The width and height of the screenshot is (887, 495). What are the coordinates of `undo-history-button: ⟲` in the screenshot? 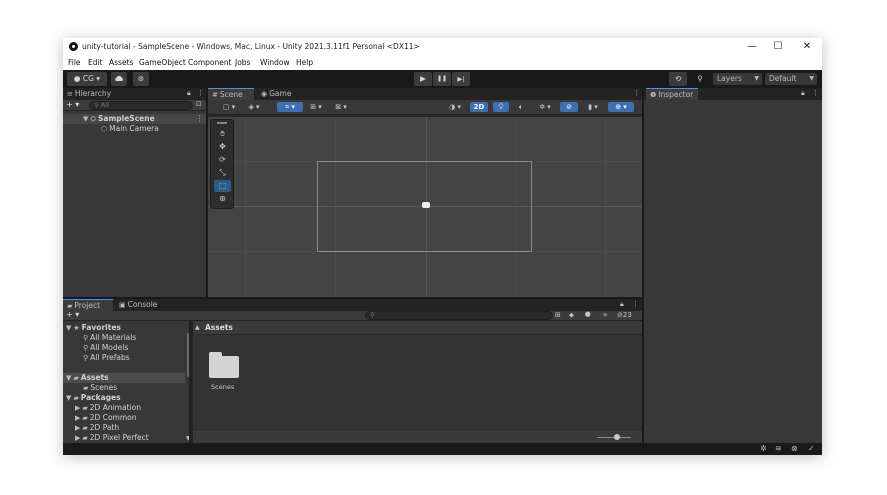 It's located at (678, 79).